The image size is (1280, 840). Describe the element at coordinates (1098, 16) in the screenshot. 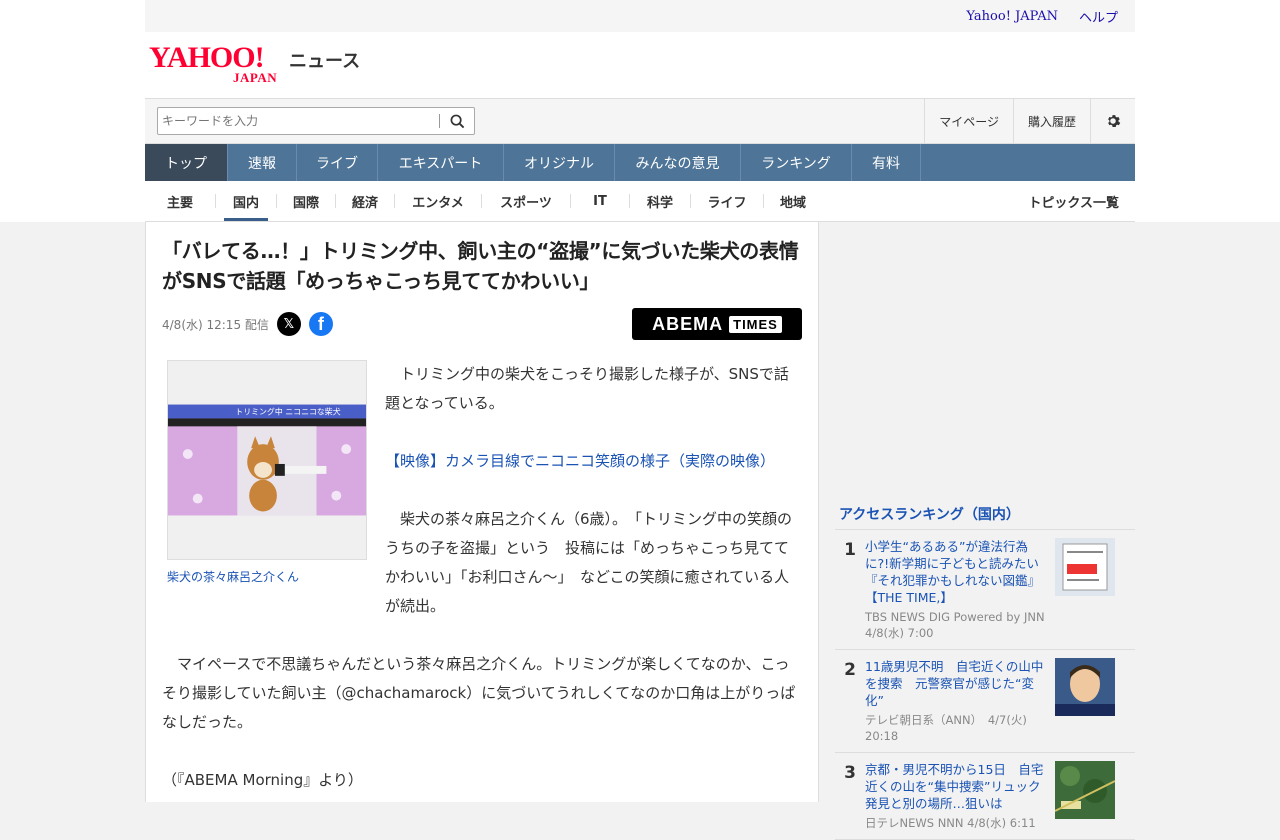

I see `help-link: ヘルプ` at that location.